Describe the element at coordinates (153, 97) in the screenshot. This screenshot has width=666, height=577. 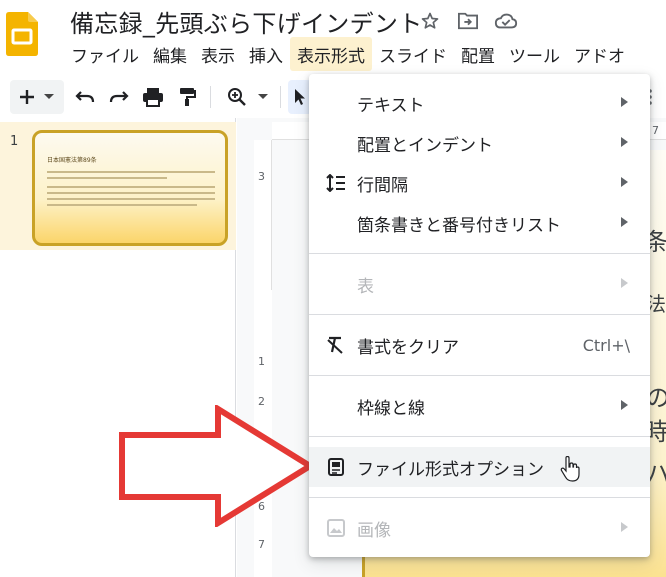
I see `print-icon` at that location.